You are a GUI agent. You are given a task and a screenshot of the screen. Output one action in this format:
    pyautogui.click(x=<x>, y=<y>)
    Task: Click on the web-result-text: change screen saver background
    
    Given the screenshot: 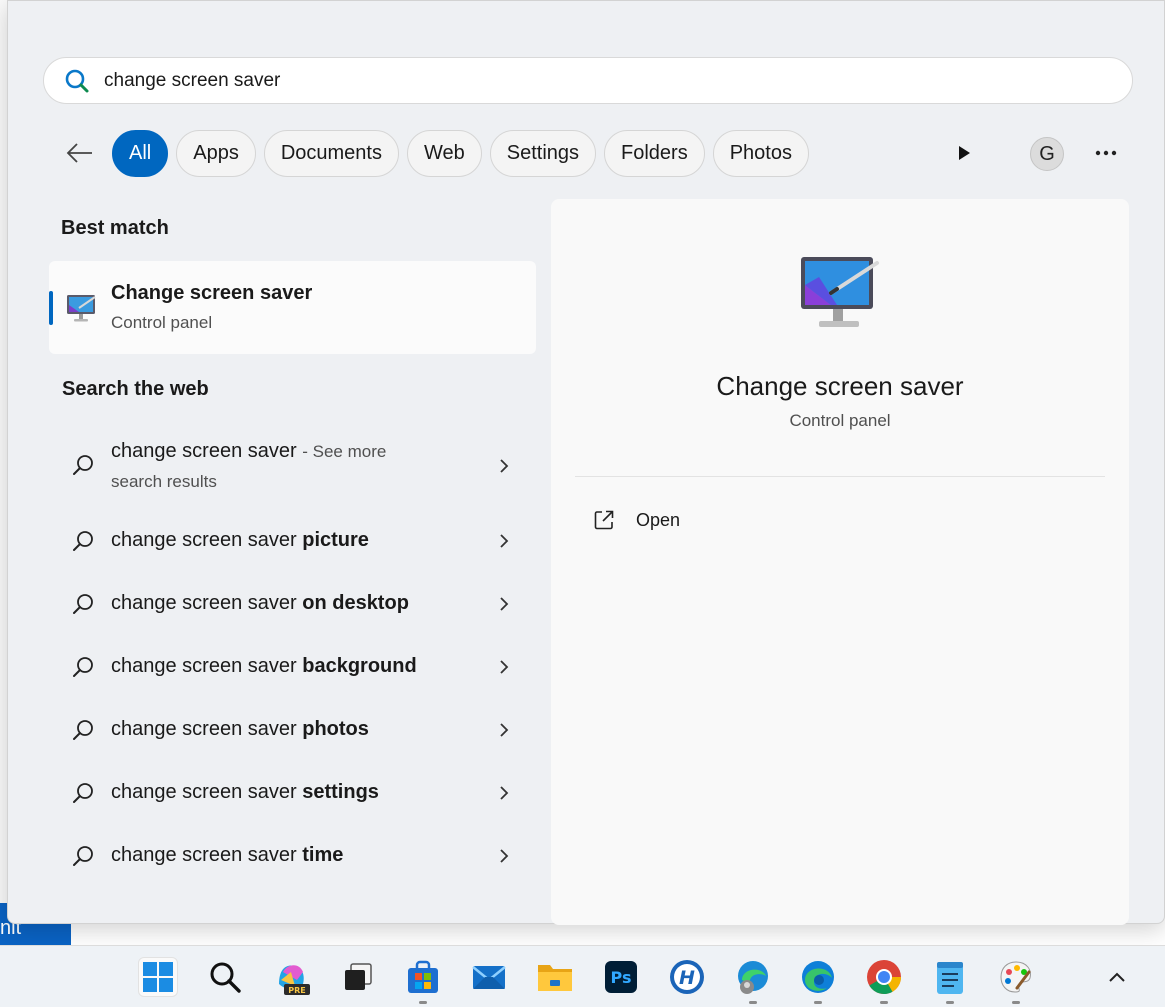 What is the action you would take?
    pyautogui.click(x=264, y=666)
    